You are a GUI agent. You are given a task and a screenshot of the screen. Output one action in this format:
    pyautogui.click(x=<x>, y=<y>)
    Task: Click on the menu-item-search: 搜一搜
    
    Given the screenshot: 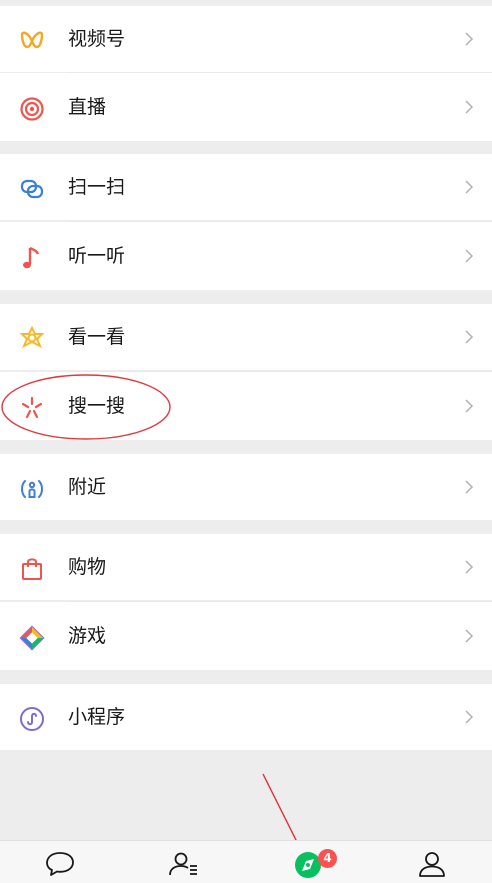 What is the action you would take?
    pyautogui.click(x=246, y=406)
    